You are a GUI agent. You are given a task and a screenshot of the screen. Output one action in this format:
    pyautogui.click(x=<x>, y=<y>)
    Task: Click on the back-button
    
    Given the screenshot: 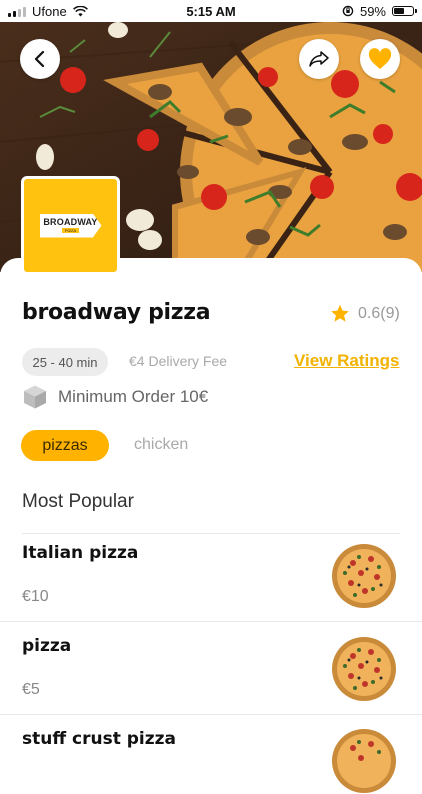 What is the action you would take?
    pyautogui.click(x=40, y=59)
    